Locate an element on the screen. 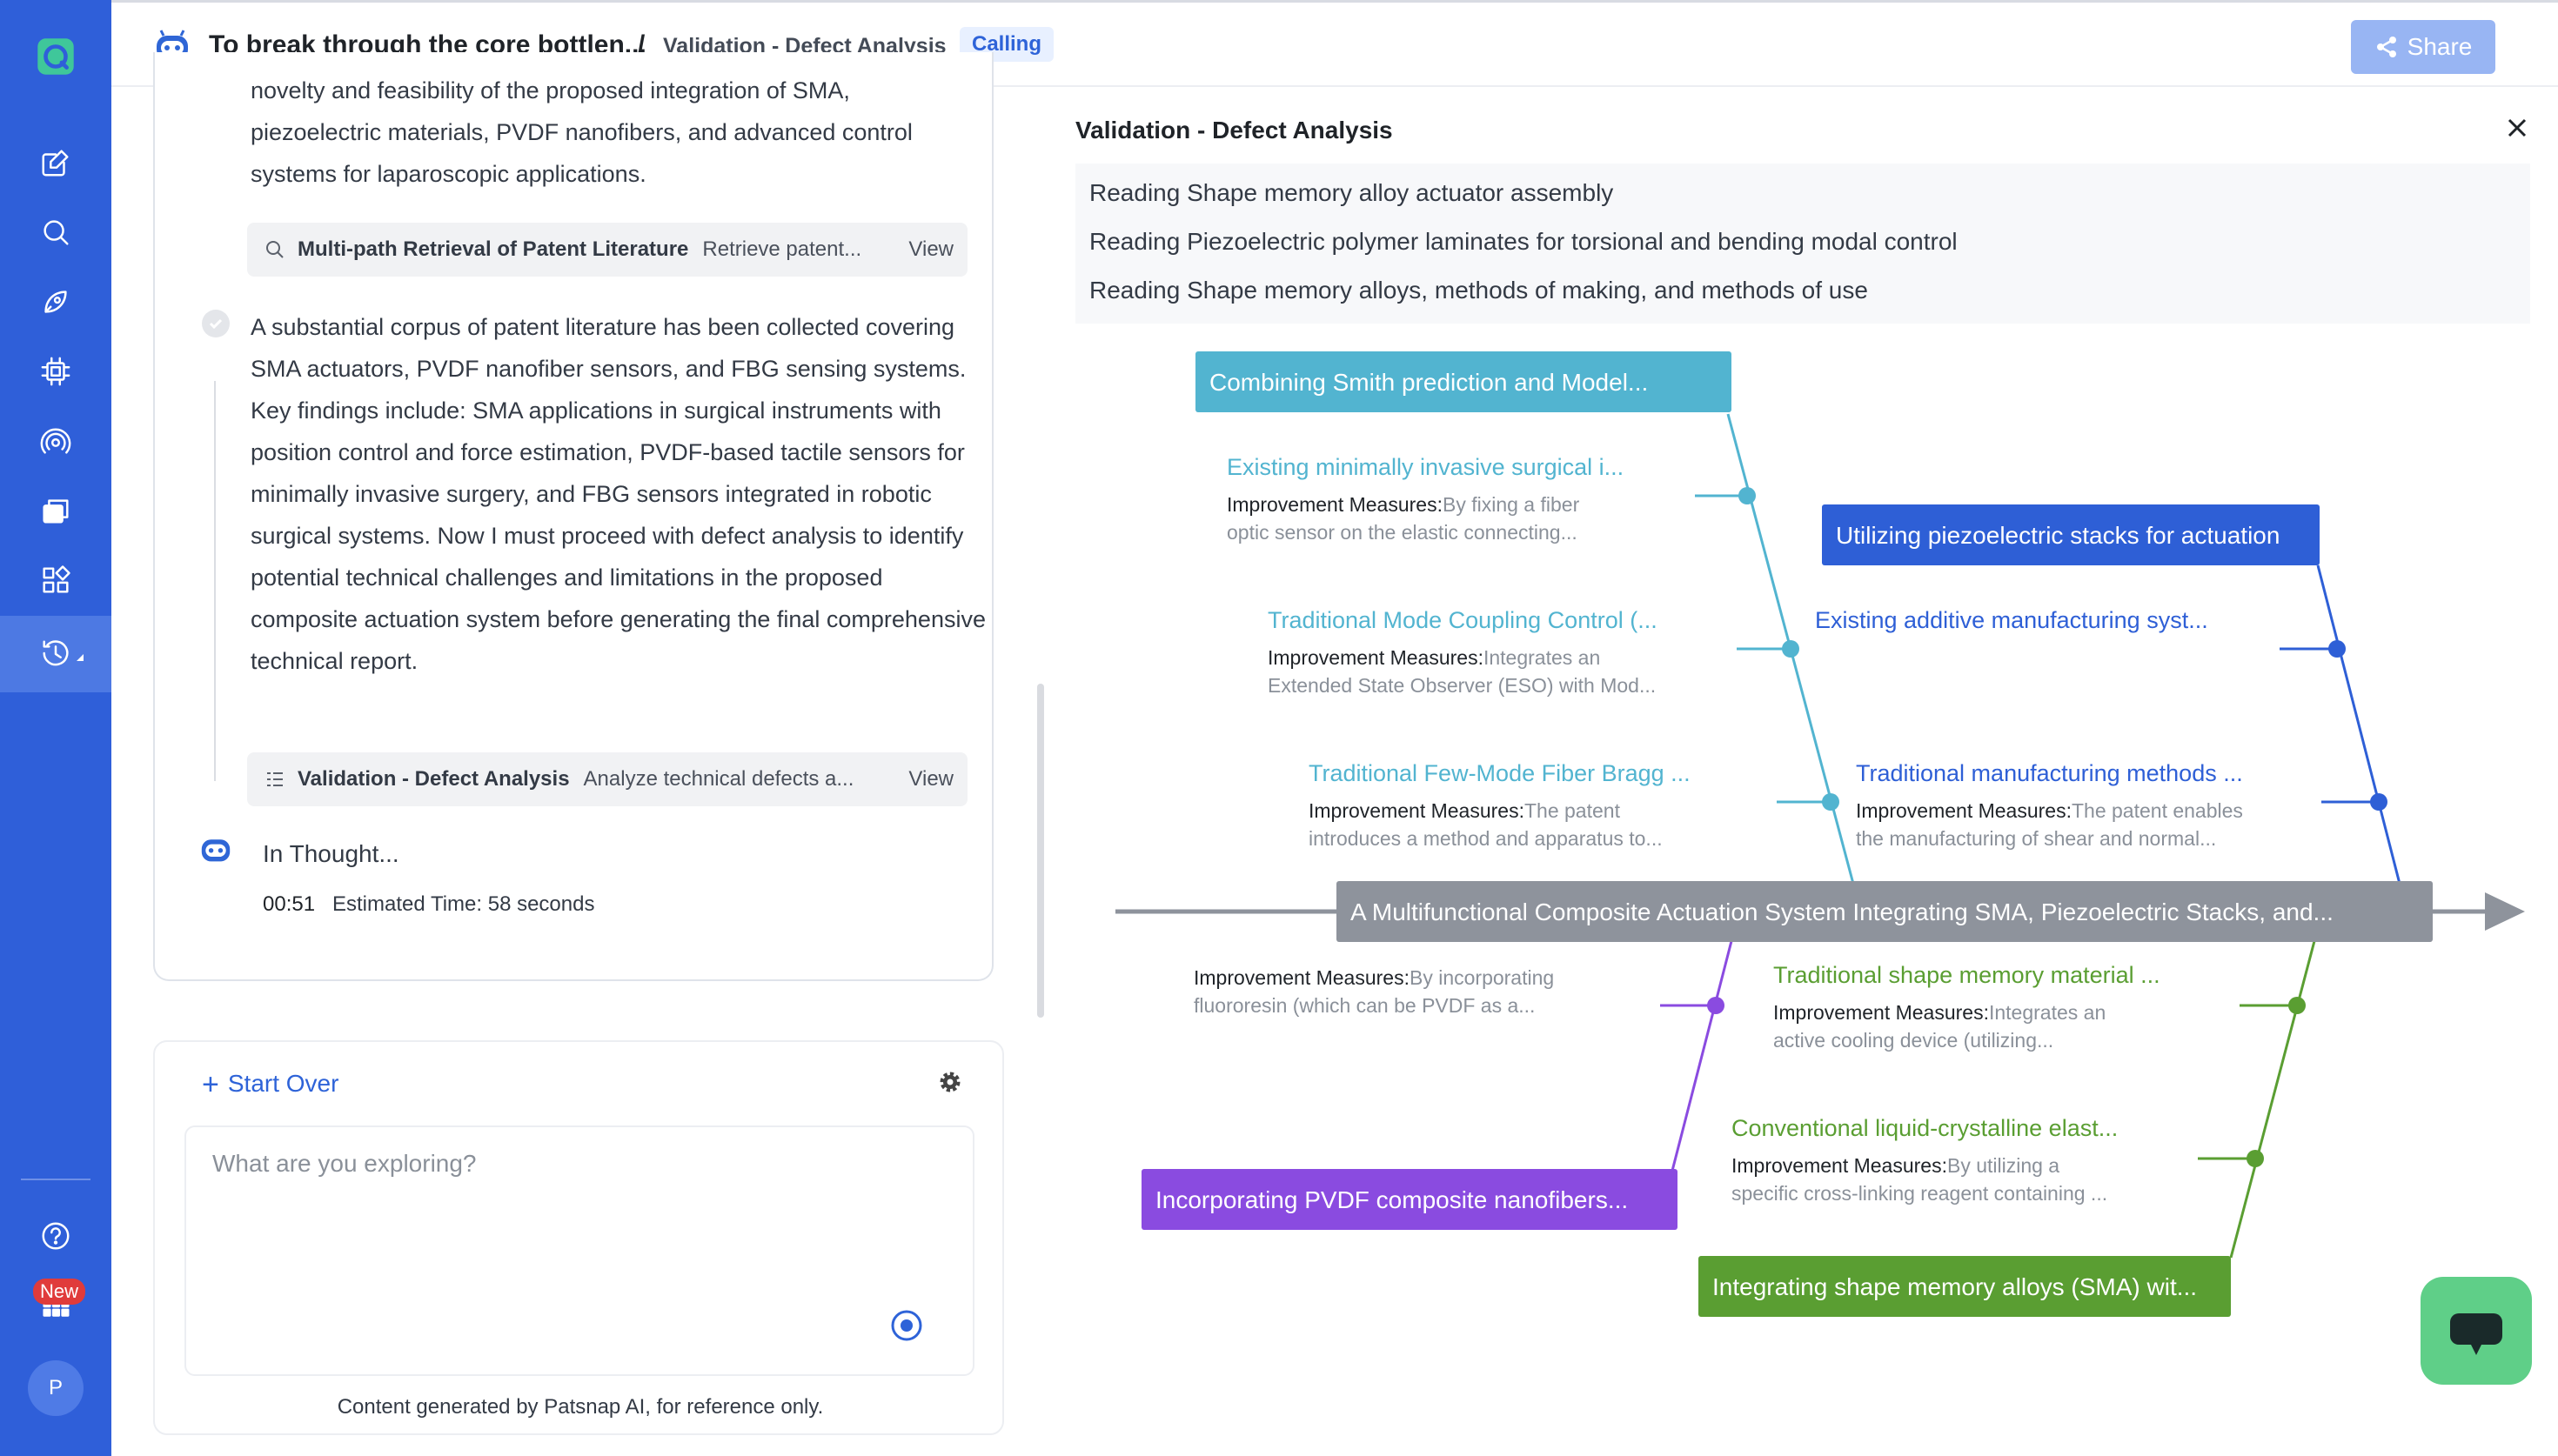 The height and width of the screenshot is (1456, 2558). settings-gear-icon is located at coordinates (950, 1082).